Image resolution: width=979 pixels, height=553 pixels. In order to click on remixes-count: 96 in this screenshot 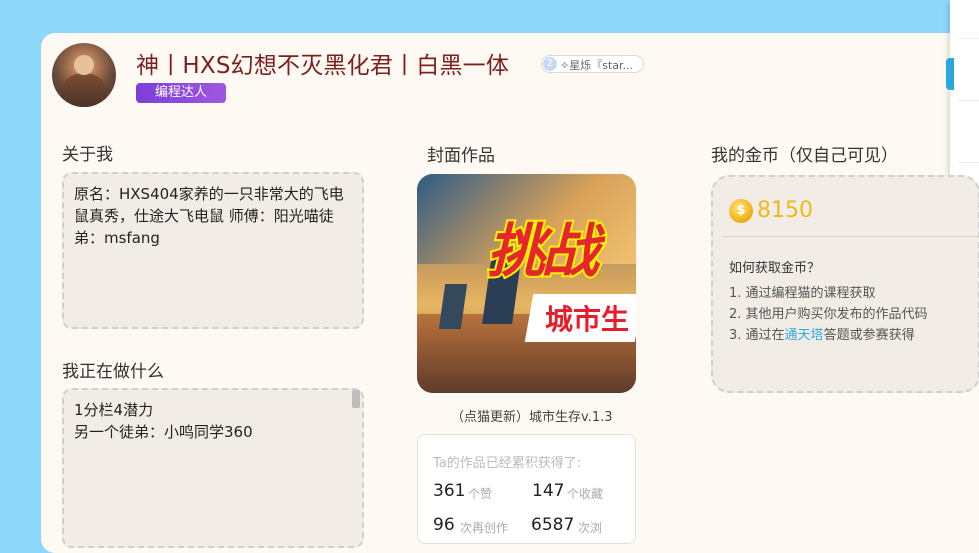, I will do `click(444, 525)`.